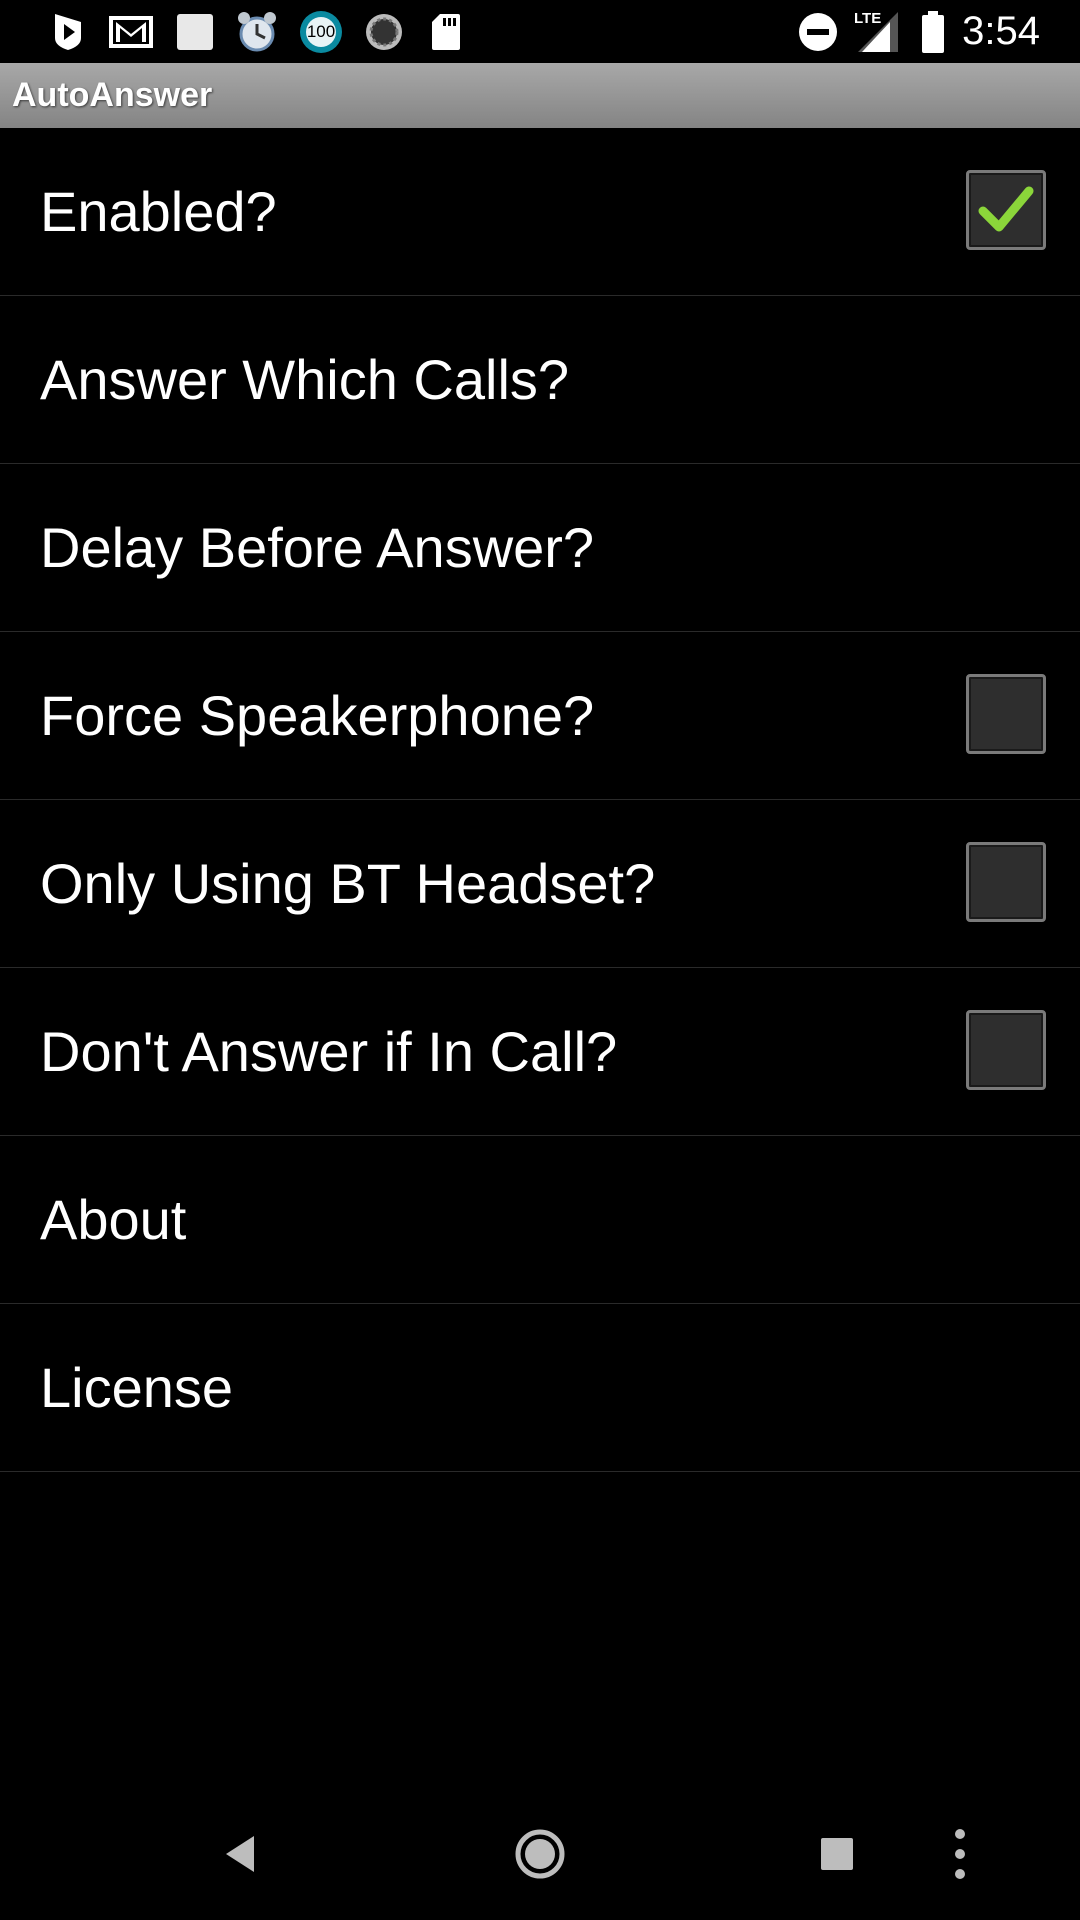 This screenshot has width=1080, height=1920. What do you see at coordinates (113, 1219) in the screenshot?
I see `pref-label: About` at bounding box center [113, 1219].